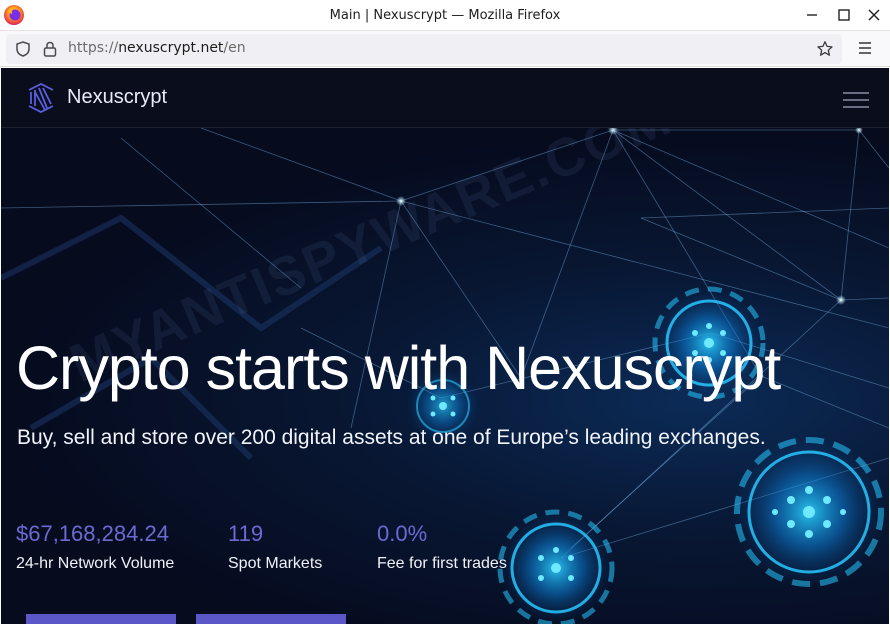 The height and width of the screenshot is (624, 890). I want to click on brand-name: Nexuscrypt, so click(117, 97).